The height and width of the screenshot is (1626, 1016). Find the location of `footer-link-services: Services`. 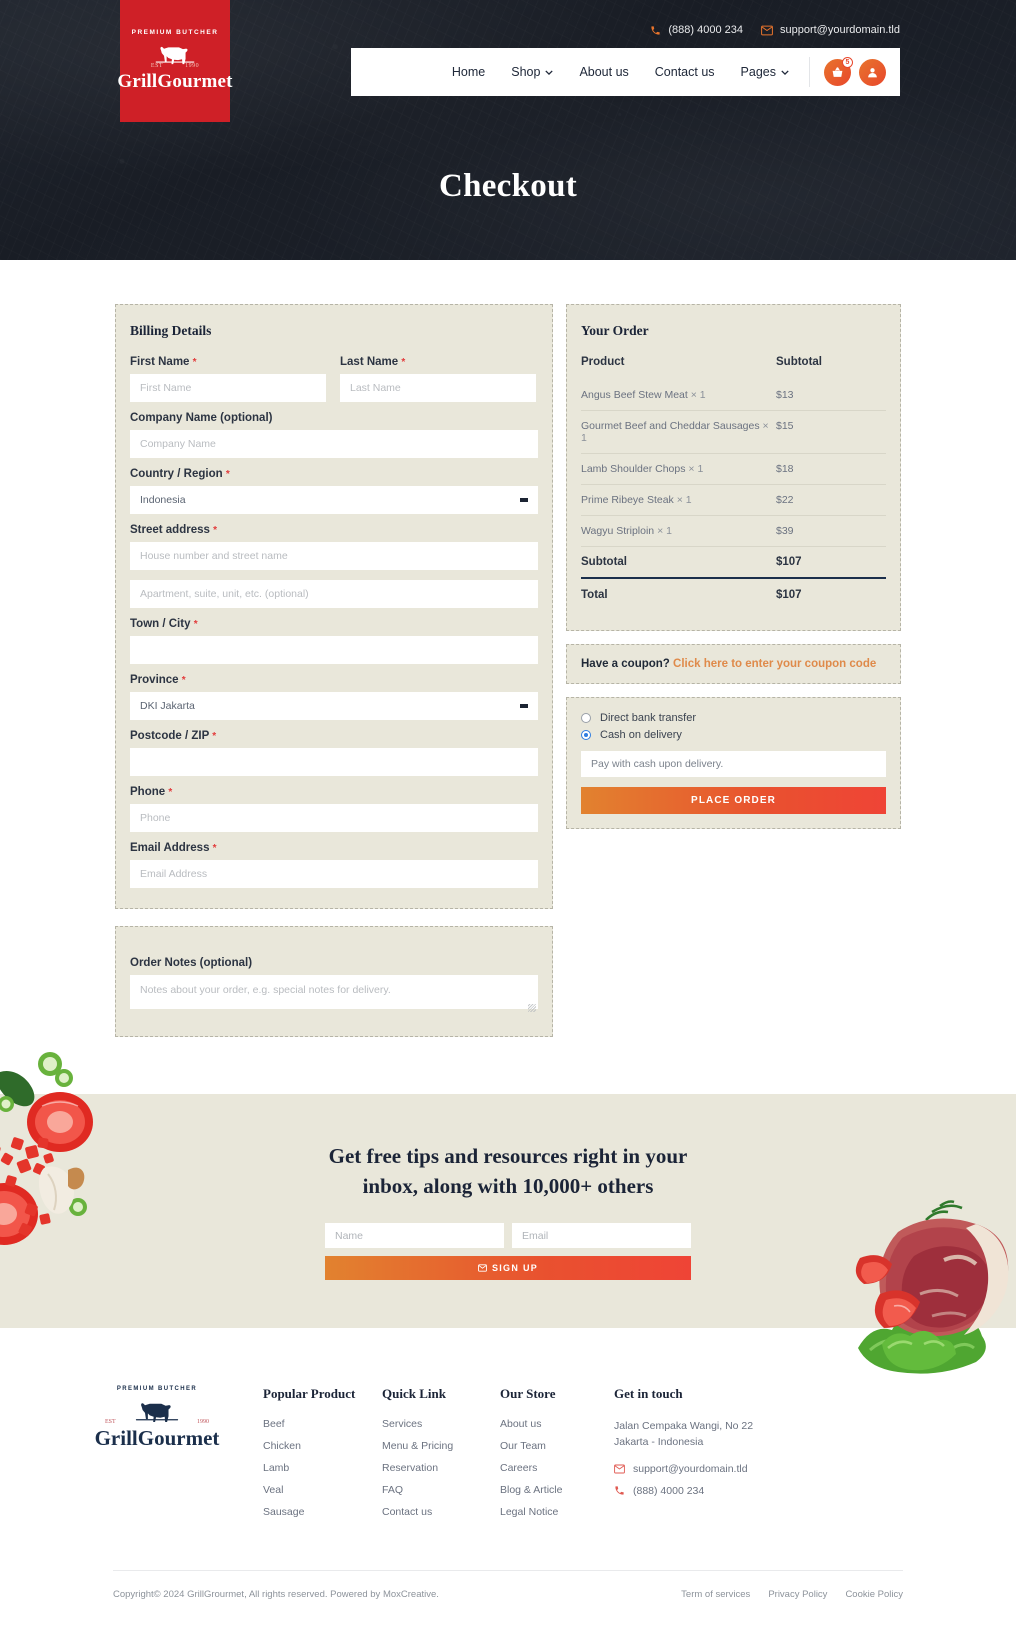

footer-link-services: Services is located at coordinates (441, 1424).